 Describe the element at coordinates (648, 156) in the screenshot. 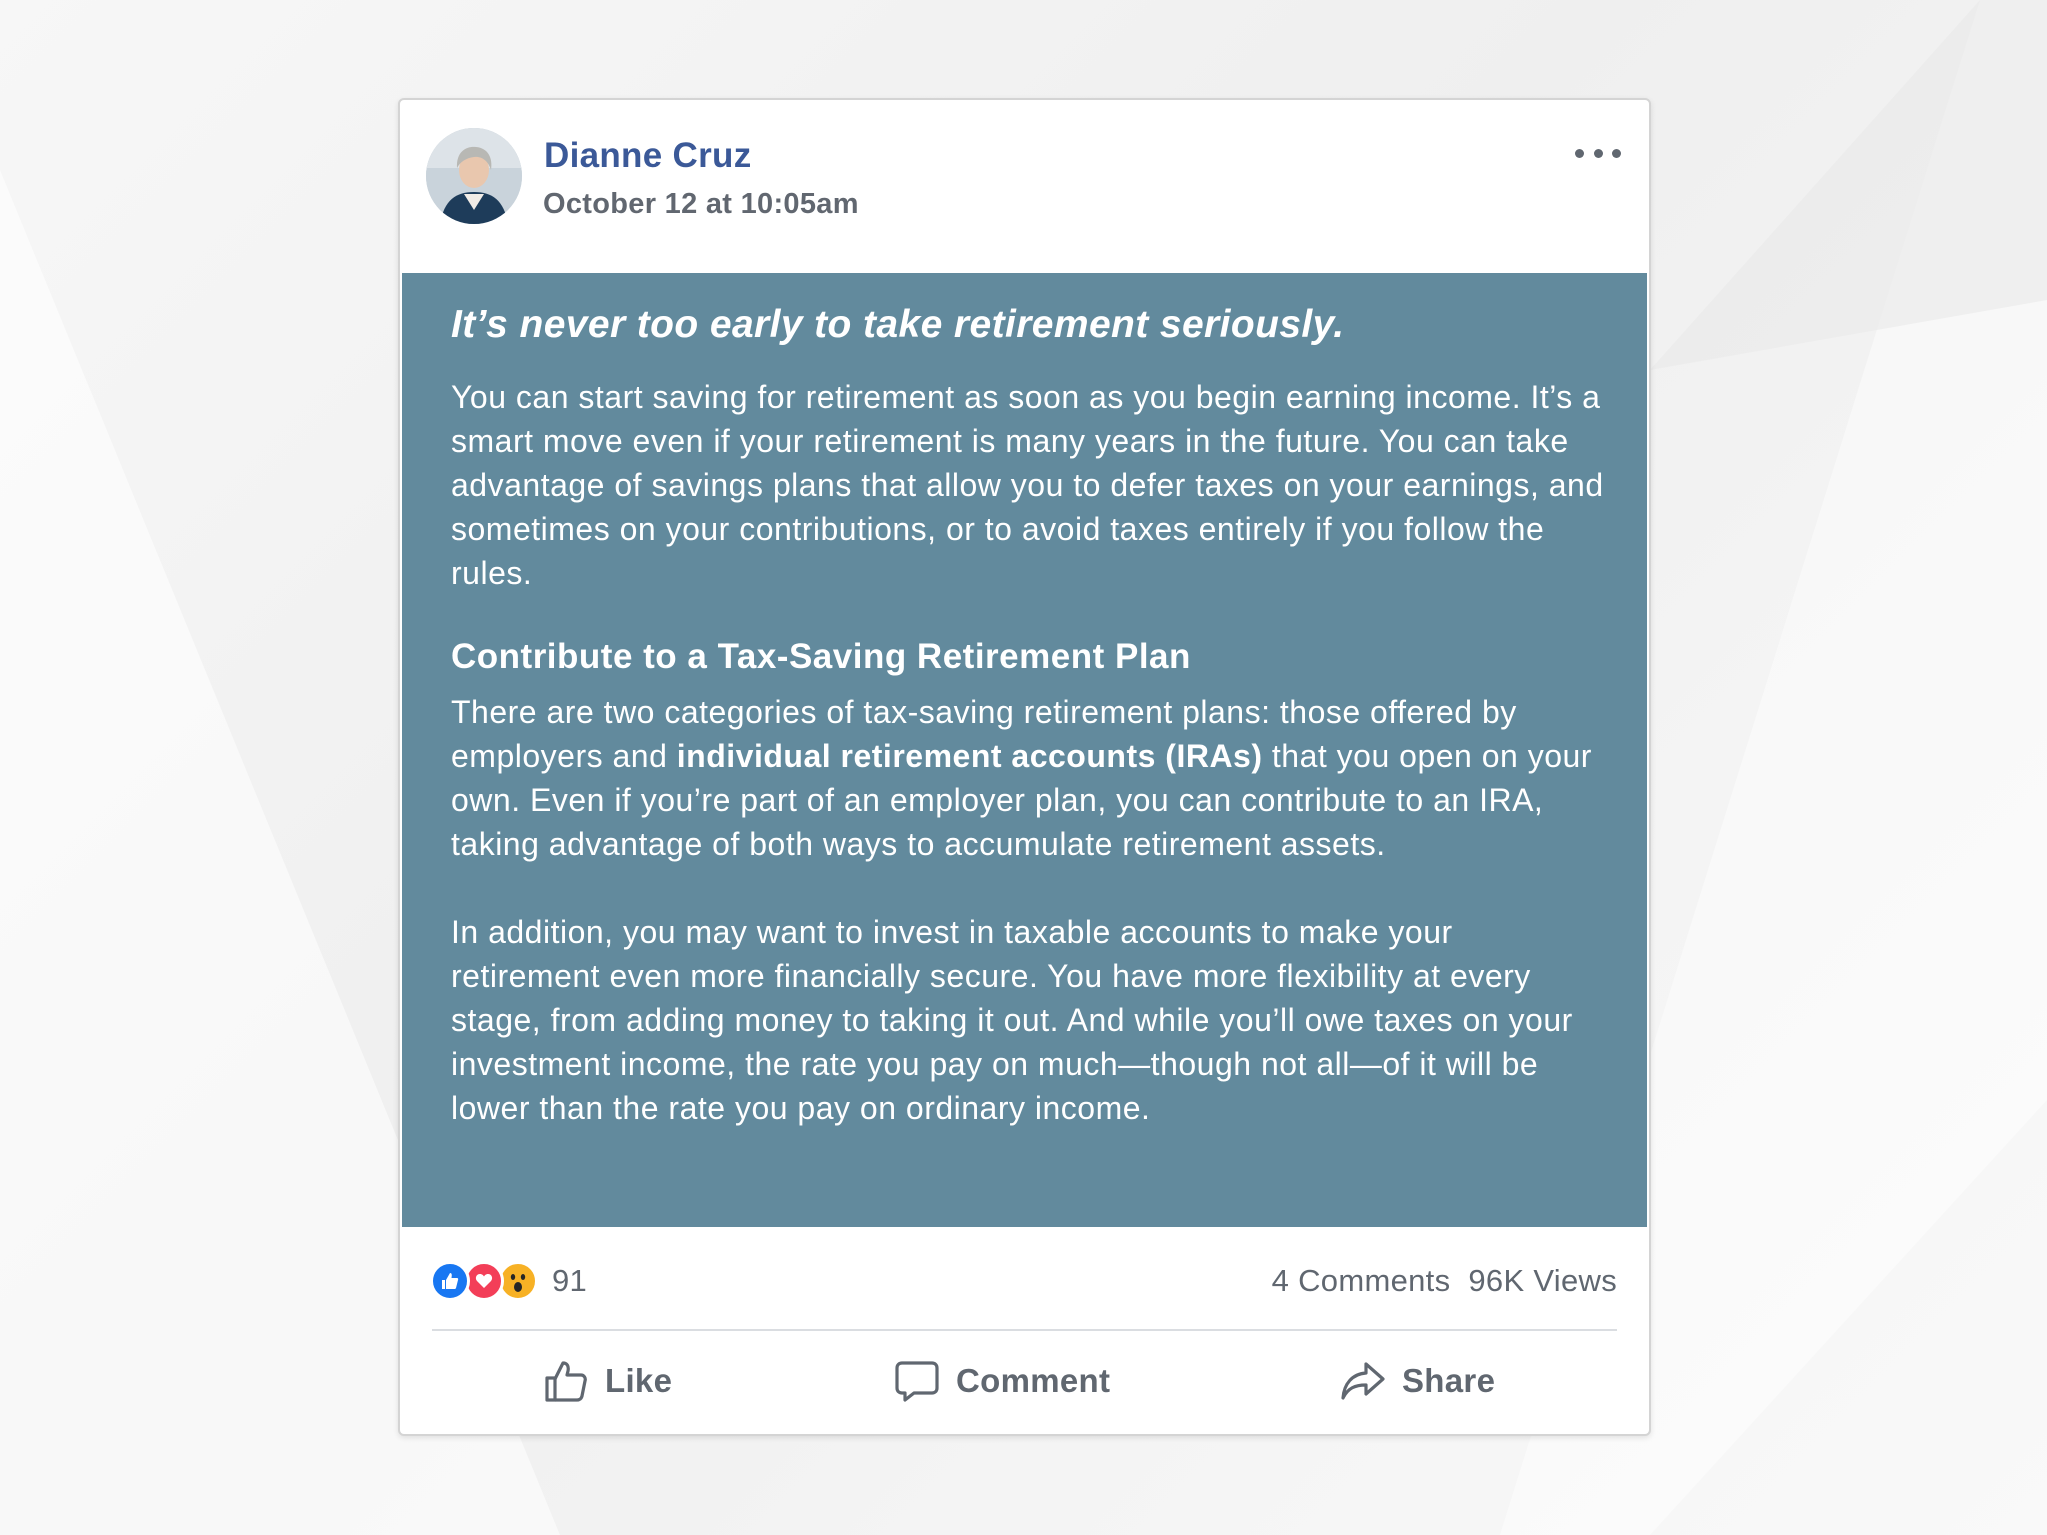

I see `author-name: Dianne Cruz` at that location.